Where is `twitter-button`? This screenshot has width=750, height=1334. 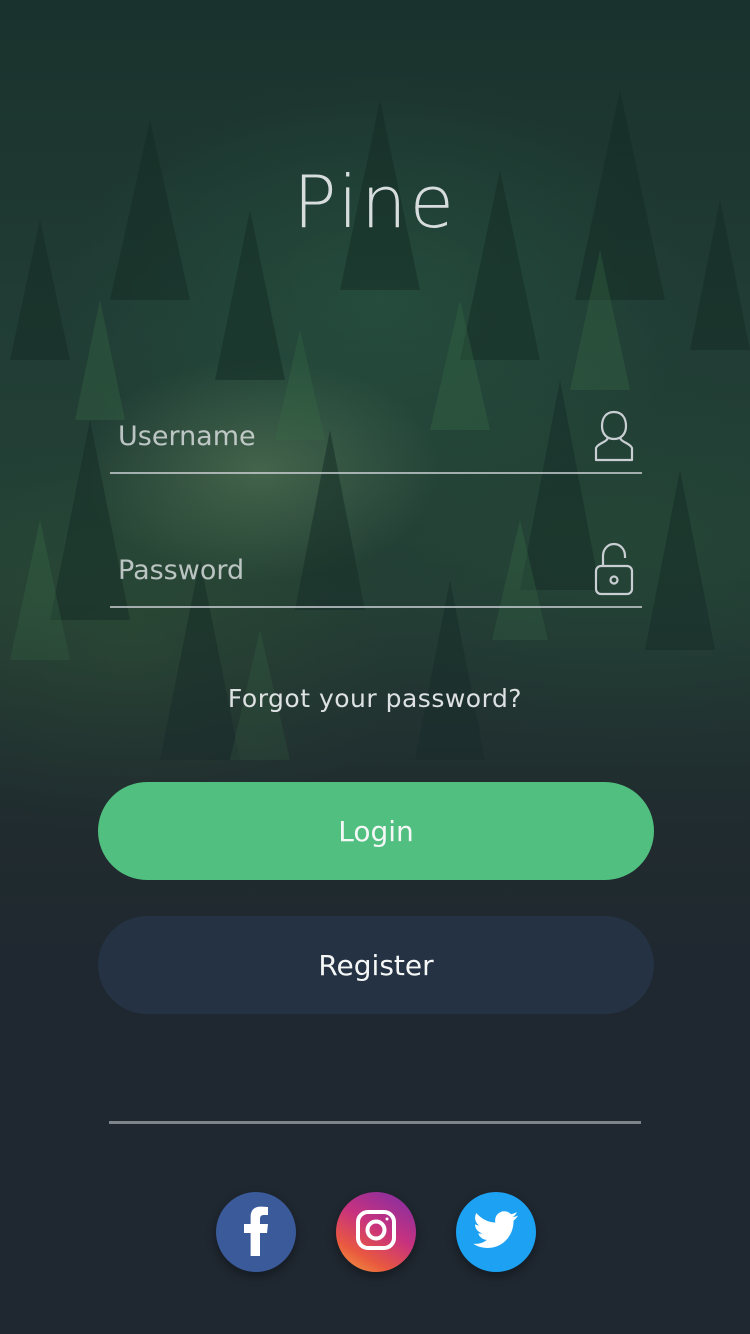
twitter-button is located at coordinates (496, 1232).